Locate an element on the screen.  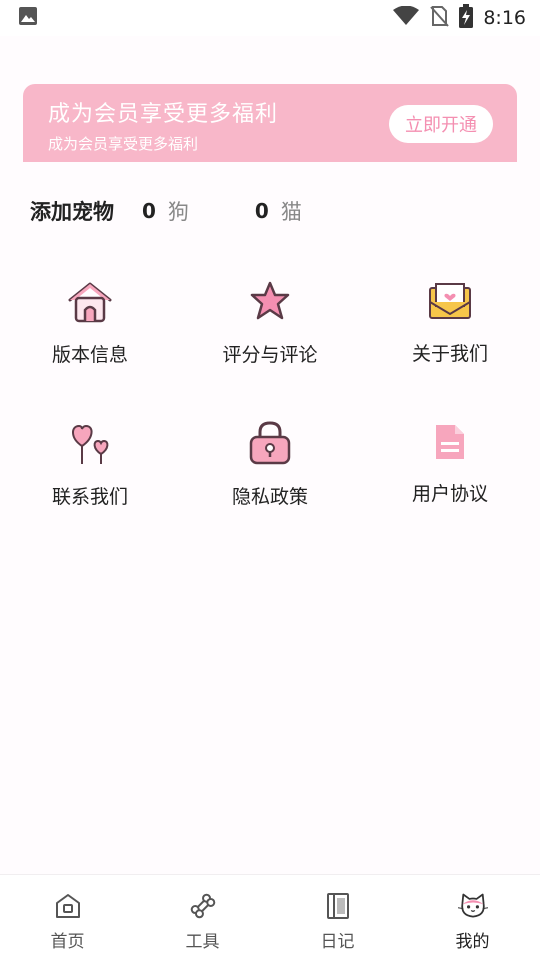
membership-banner: 成为会员享受更多福利 成为会员享受更多福利 立即开通 is located at coordinates (270, 123).